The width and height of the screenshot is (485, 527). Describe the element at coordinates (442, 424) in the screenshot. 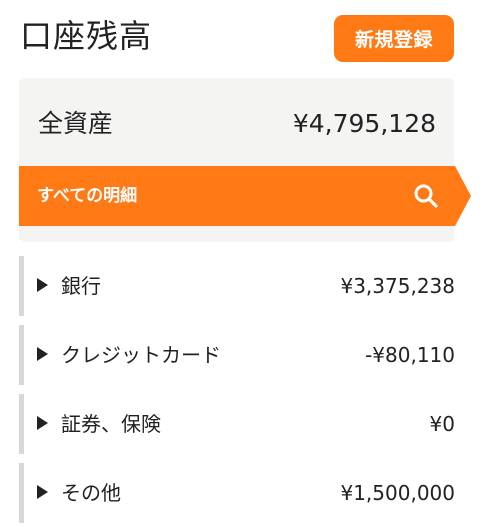

I see `account-value: ¥0` at that location.